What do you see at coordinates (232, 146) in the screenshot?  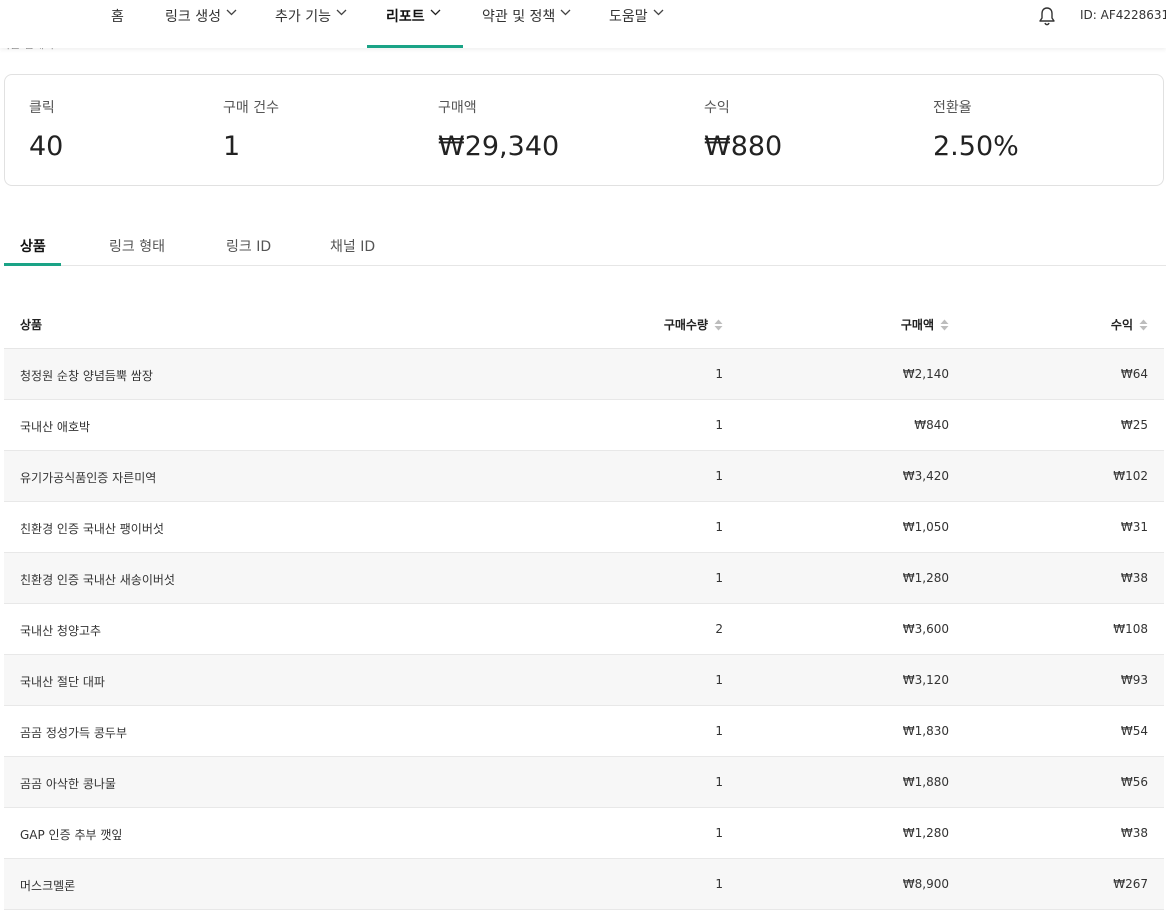 I see `metric-value: 1` at bounding box center [232, 146].